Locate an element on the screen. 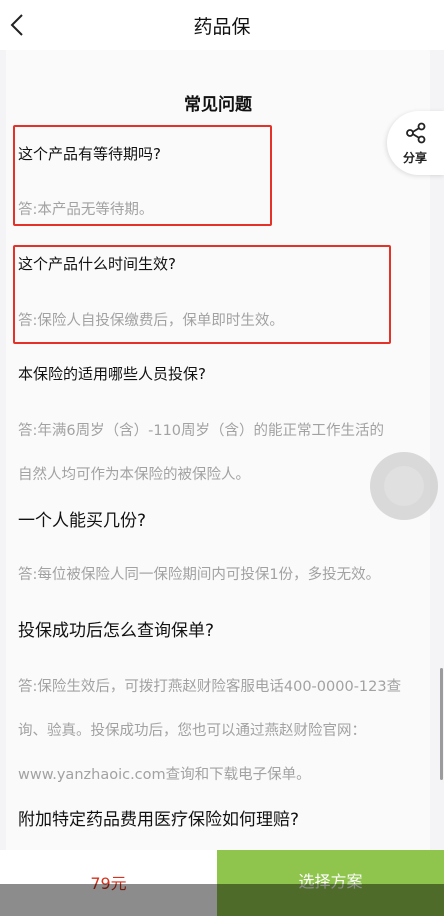 This screenshot has width=444, height=916. scrollbar is located at coordinates (441, 724).